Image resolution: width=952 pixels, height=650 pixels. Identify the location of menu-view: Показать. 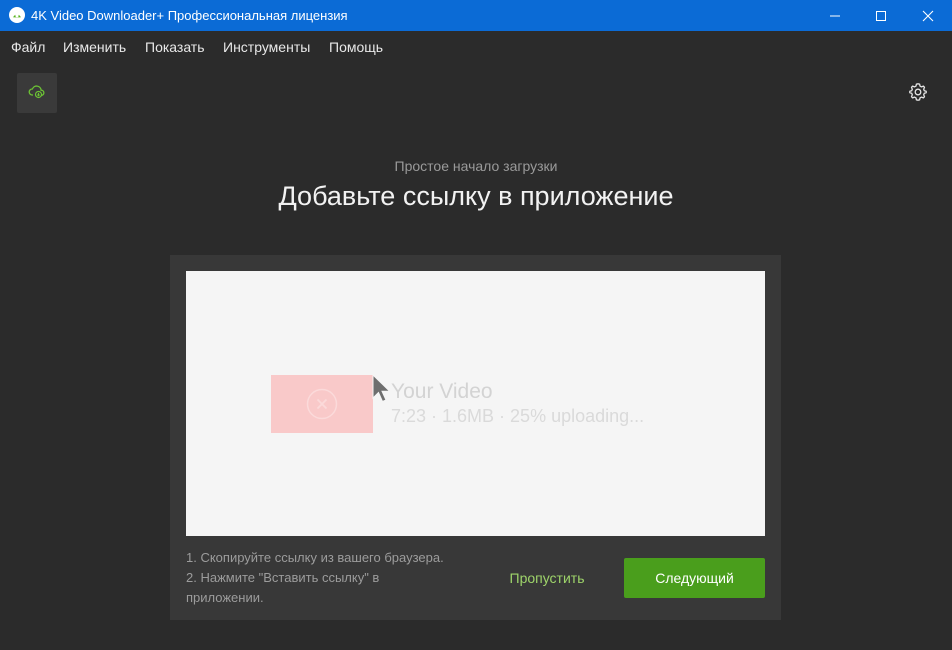
(175, 47).